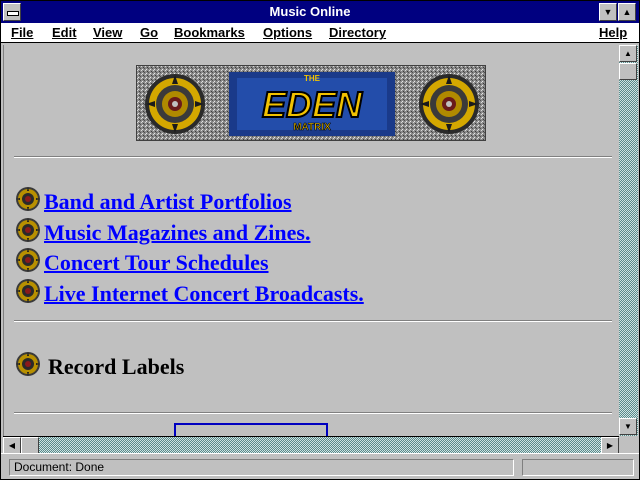 This screenshot has width=640, height=480. I want to click on menu-view: View, so click(107, 32).